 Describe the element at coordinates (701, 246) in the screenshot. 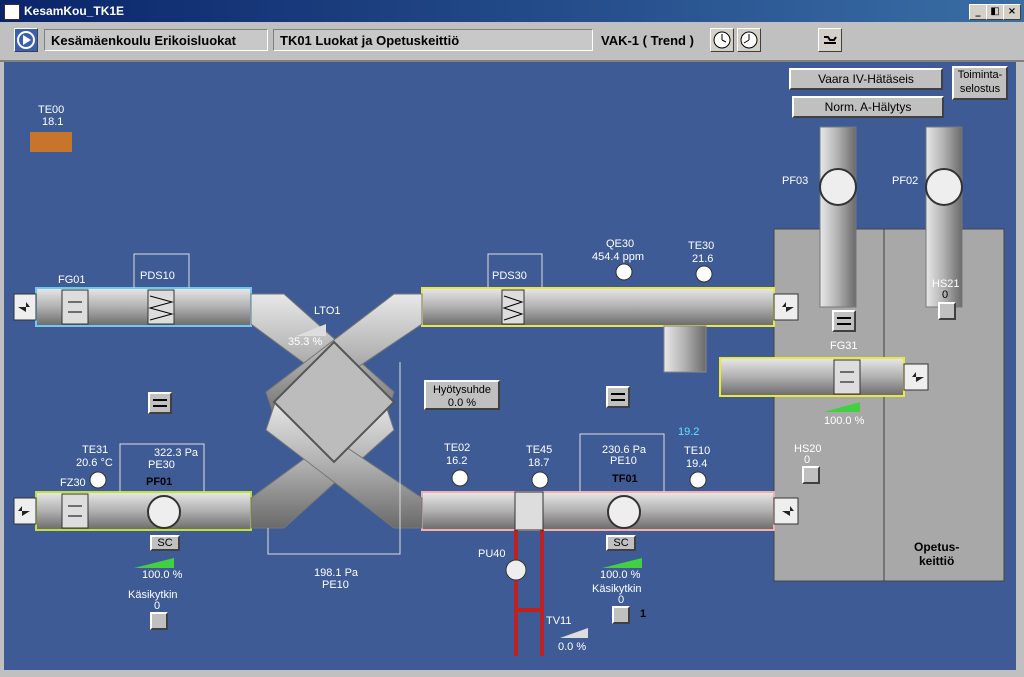

I see `te30-tag: TE30` at that location.